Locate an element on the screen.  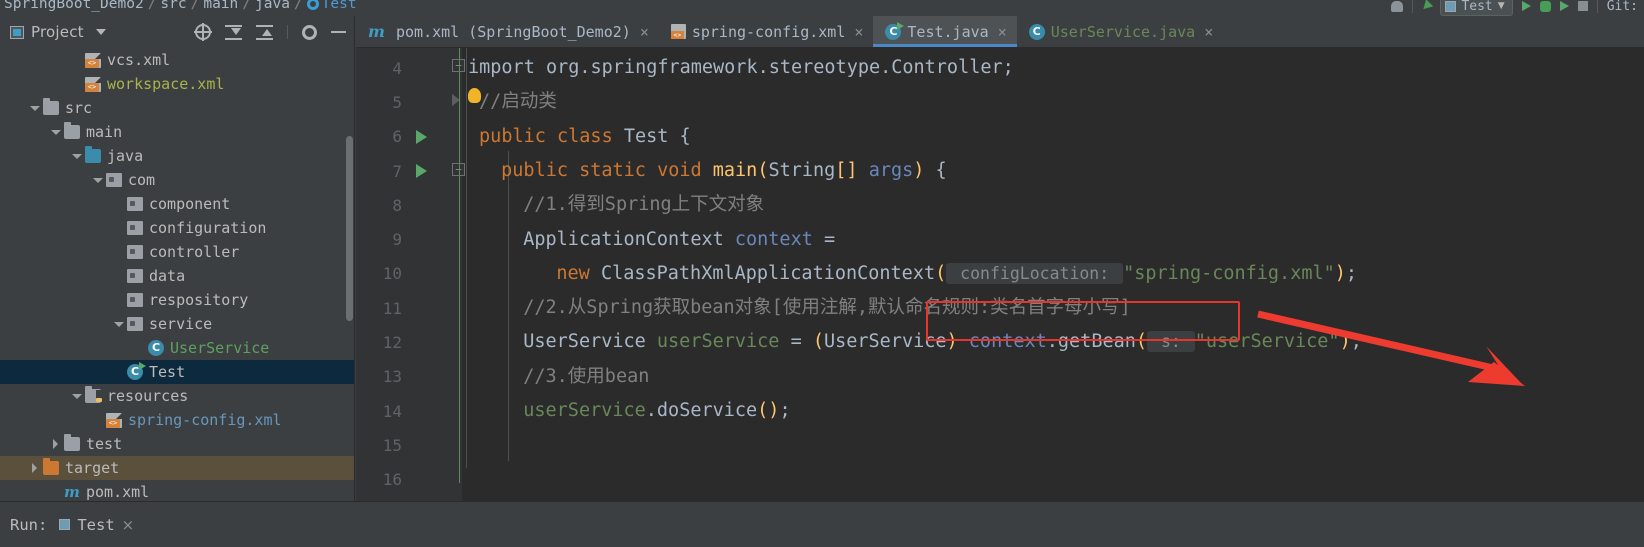
gutter-line-6: 6 is located at coordinates (409, 137).